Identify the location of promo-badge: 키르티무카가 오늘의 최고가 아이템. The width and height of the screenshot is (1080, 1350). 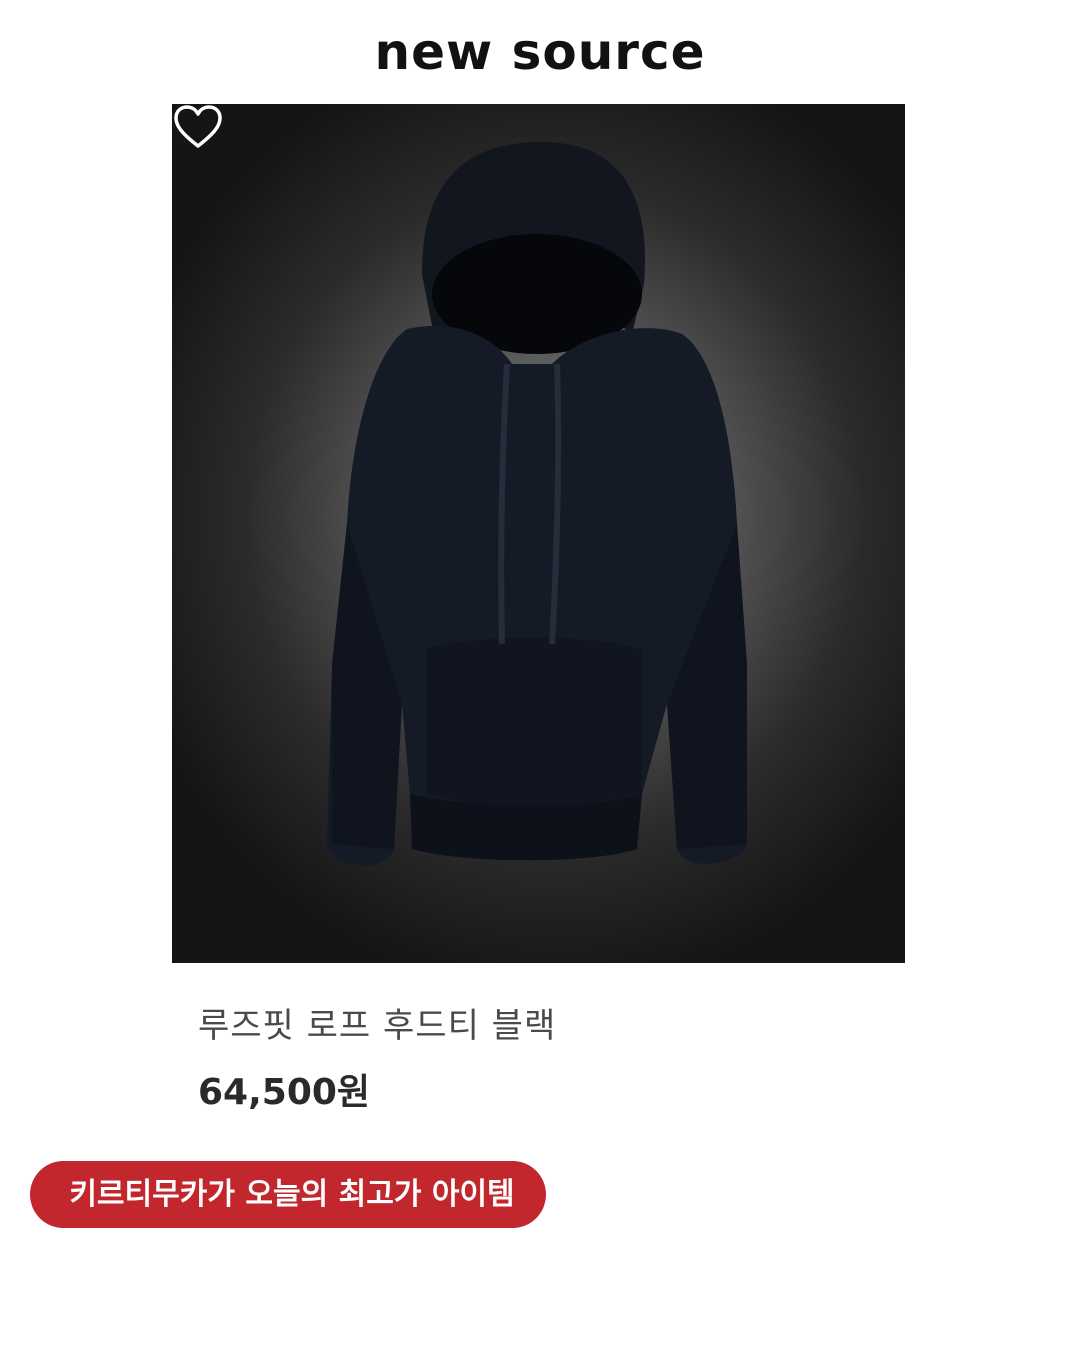
(288, 1194).